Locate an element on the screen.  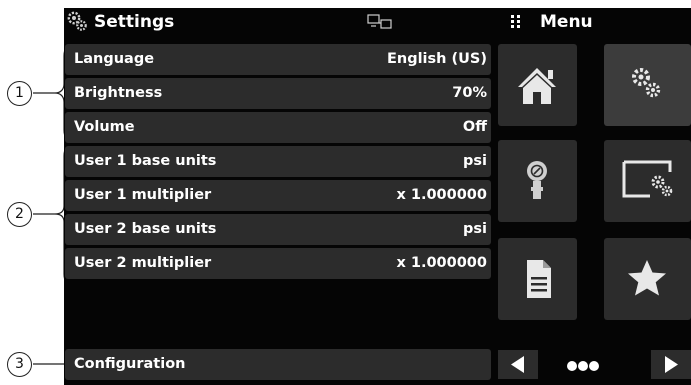
callout-1: 1 is located at coordinates (19, 93).